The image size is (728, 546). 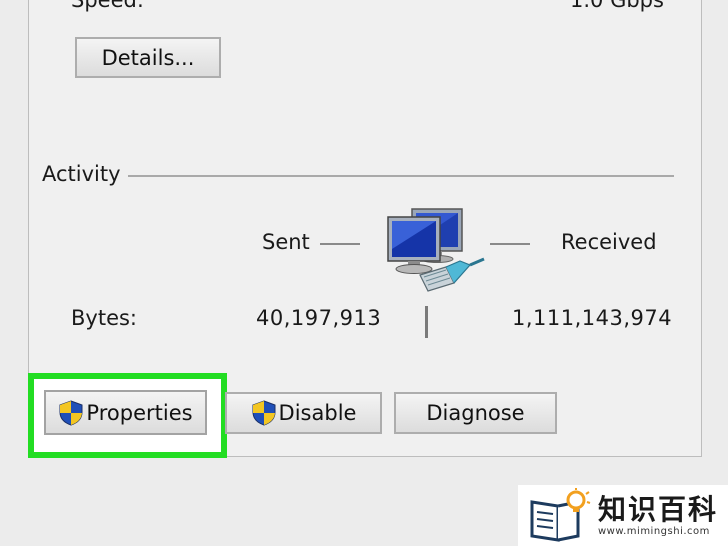 I want to click on watermark-url: www.mimingshi.com, so click(x=654, y=531).